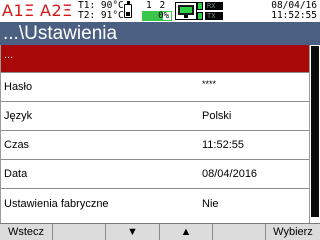 Image resolution: width=320 pixels, height=240 pixels. Describe the element at coordinates (186, 11) in the screenshot. I see `network-icon` at that location.